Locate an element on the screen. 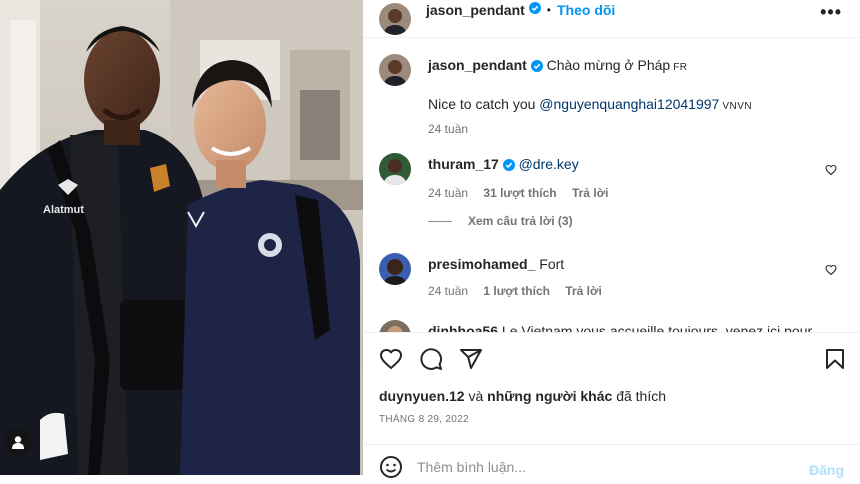 The height and width of the screenshot is (484, 860). emoji-button is located at coordinates (391, 469).